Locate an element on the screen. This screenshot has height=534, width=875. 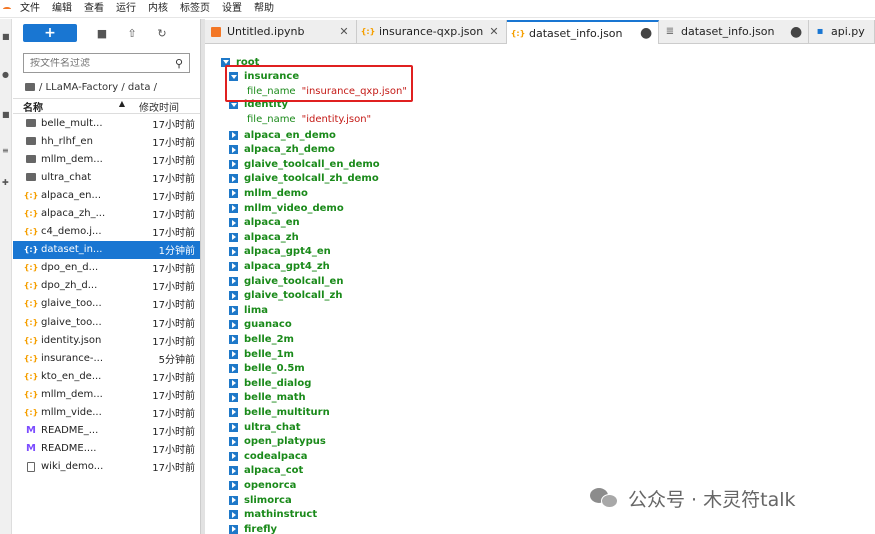
file-row: M README.... 17小时前 is located at coordinates (106, 449).